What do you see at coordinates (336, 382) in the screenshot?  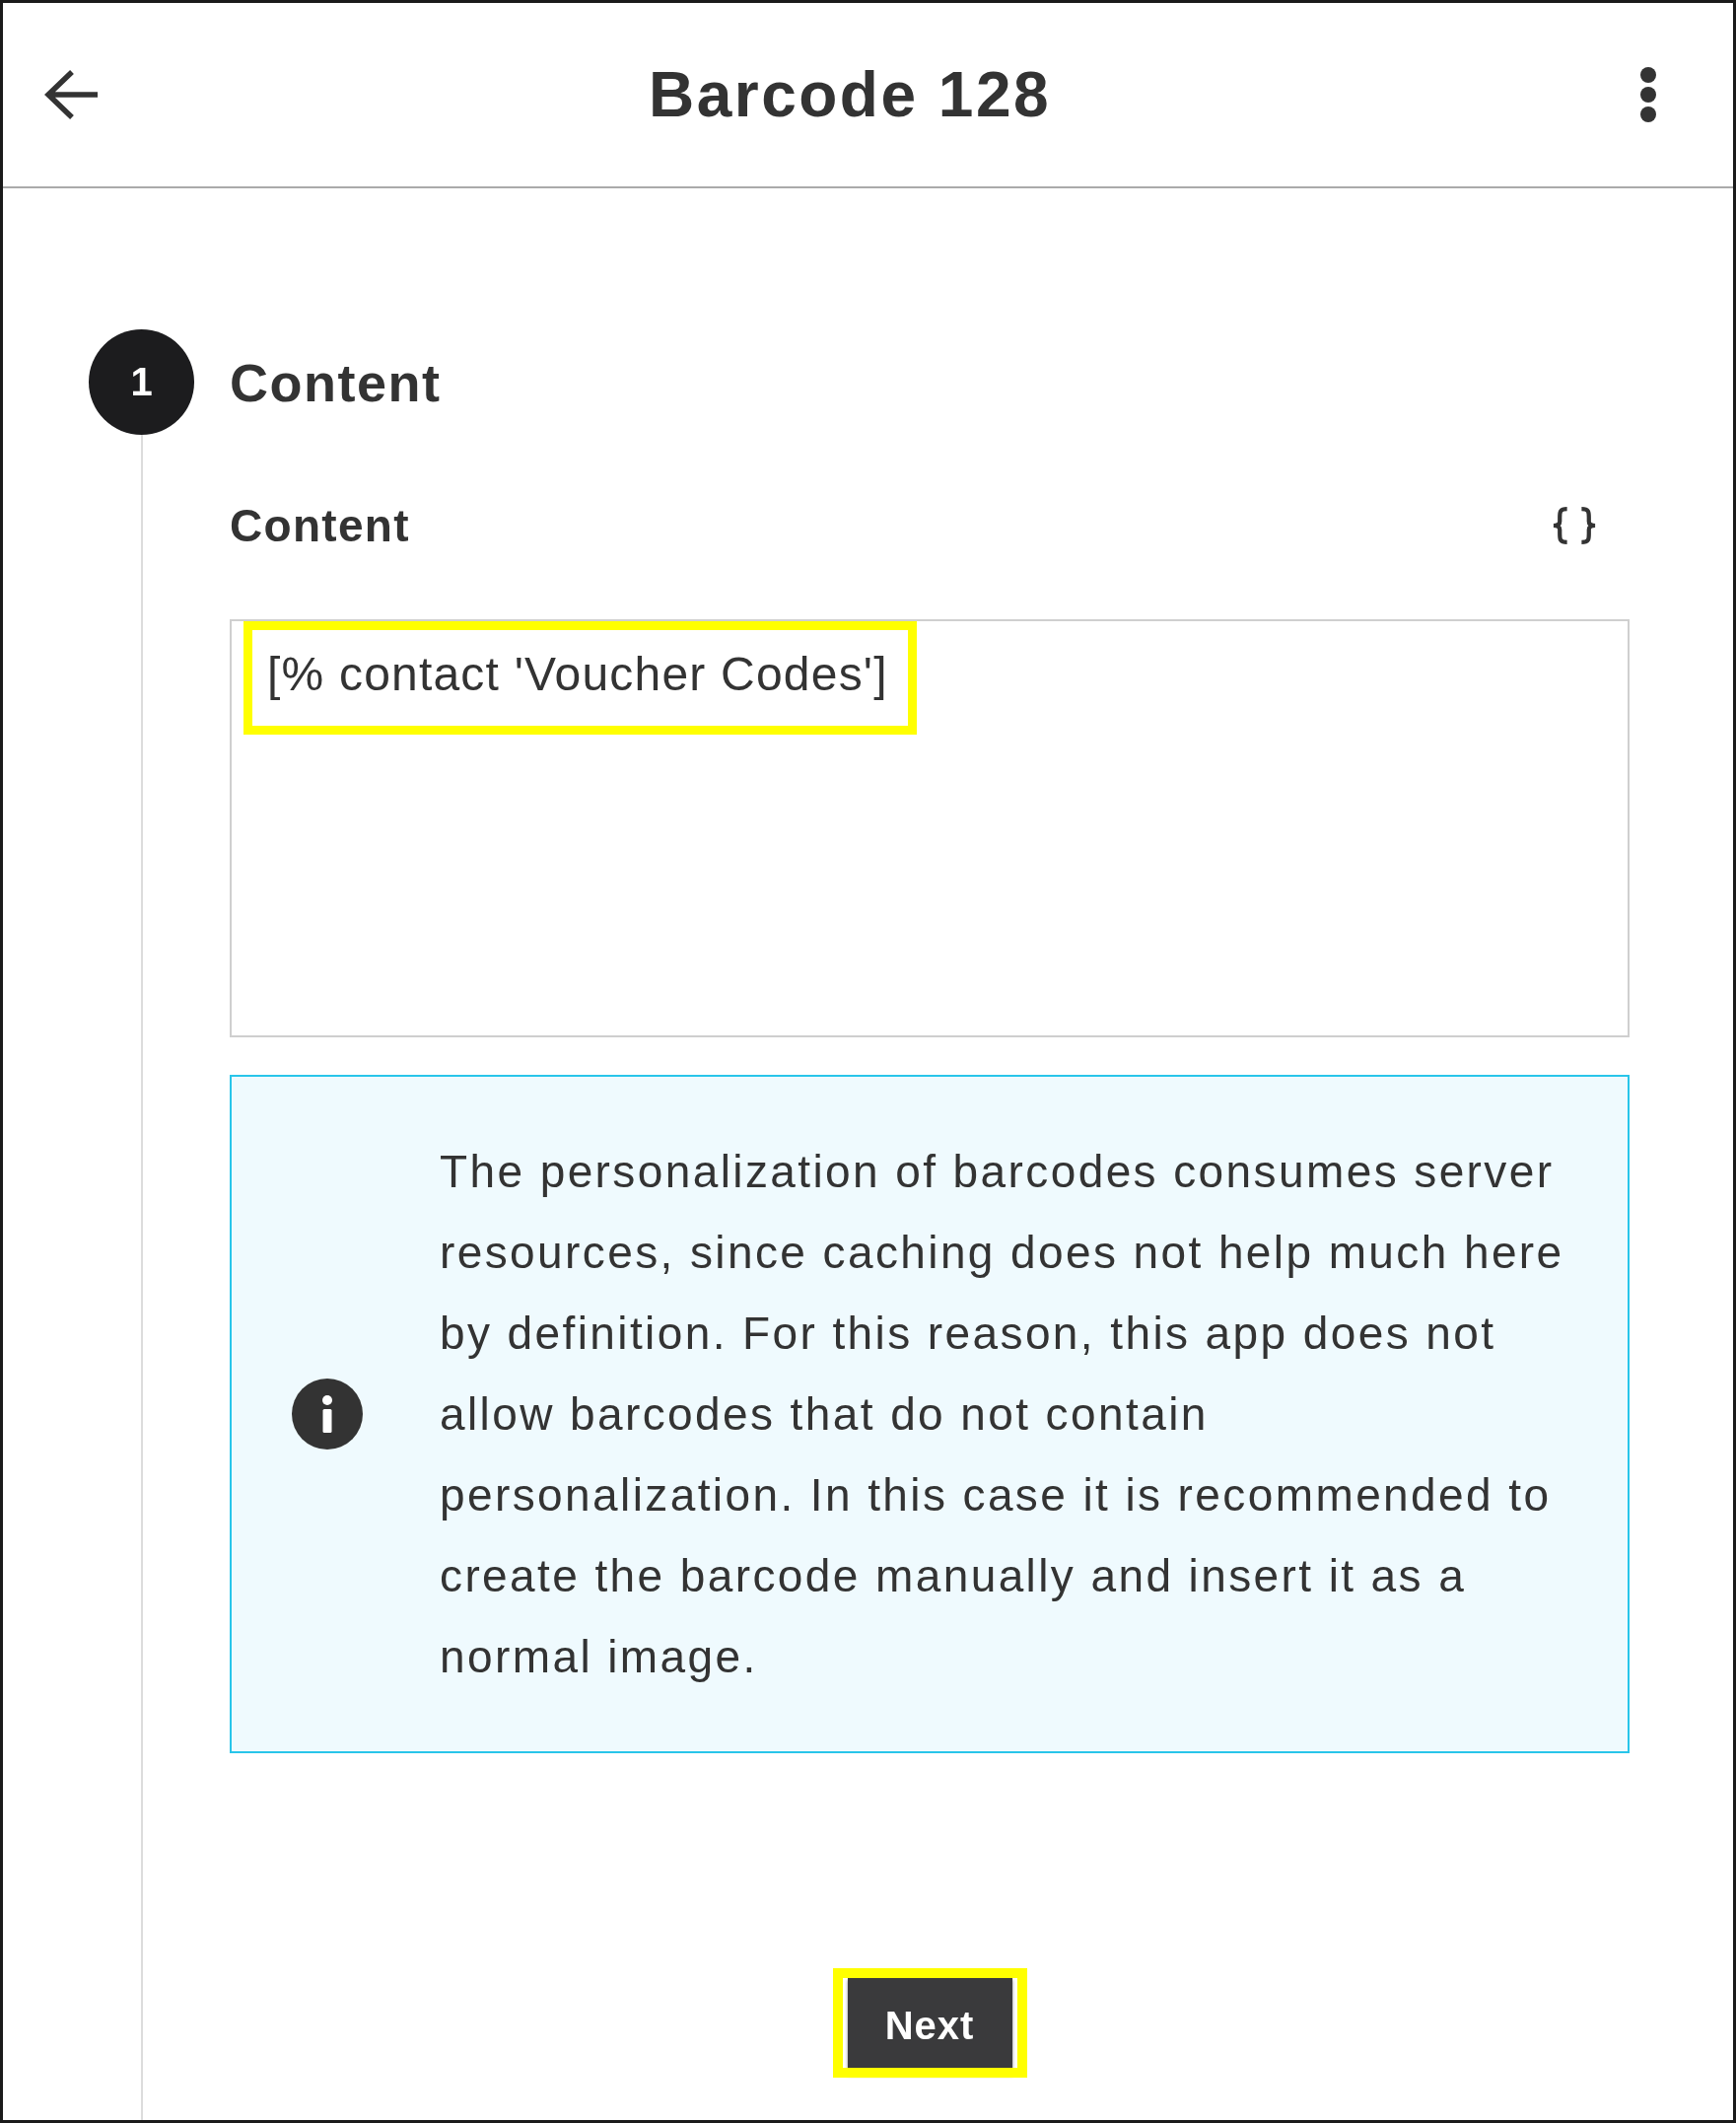 I see `step-title: Content` at bounding box center [336, 382].